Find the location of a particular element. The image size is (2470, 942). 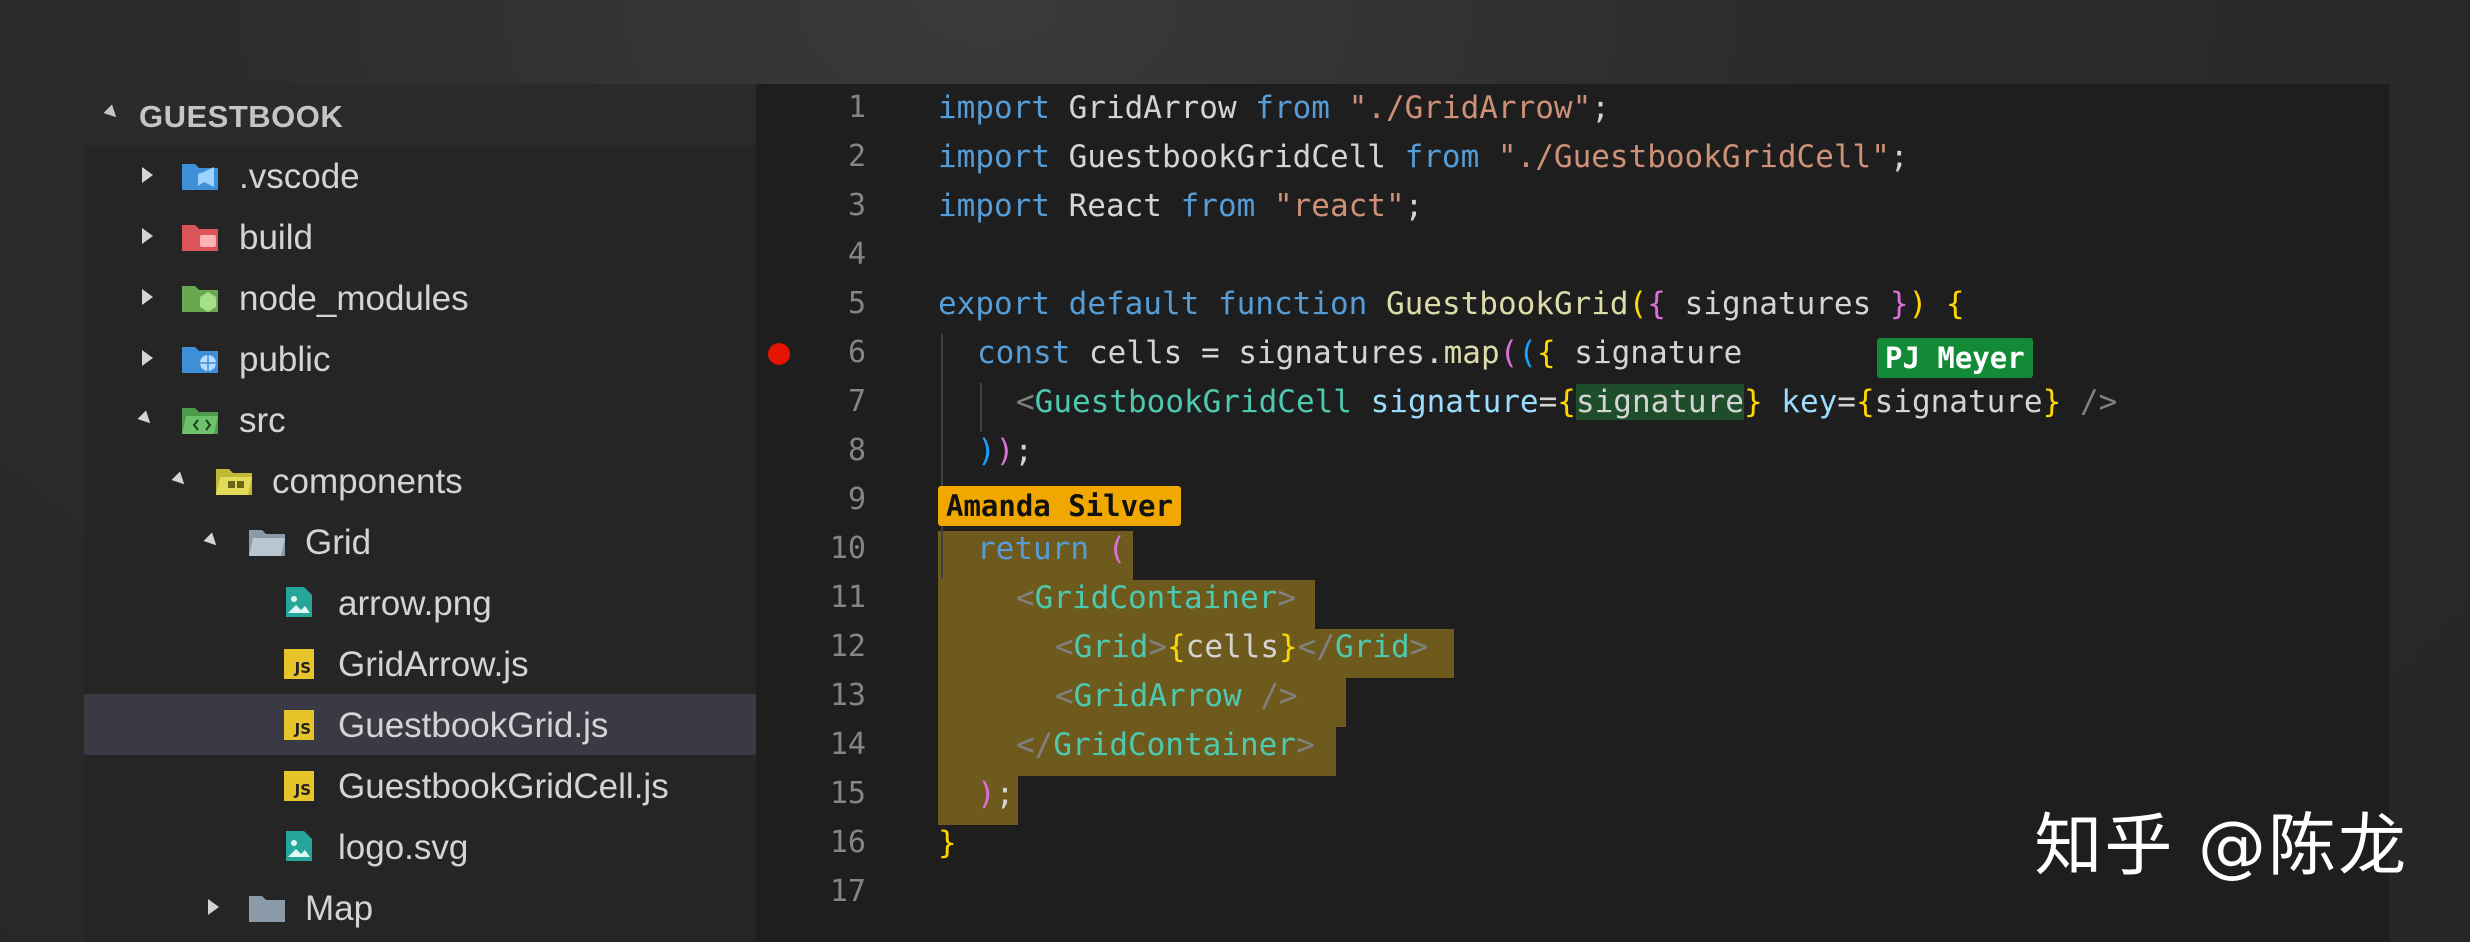

tree-item-logo-svg: logo.svg is located at coordinates (420, 846).